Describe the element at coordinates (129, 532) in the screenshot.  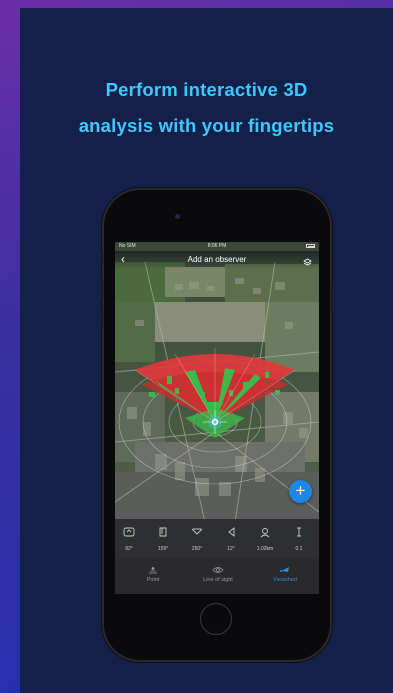
I see `heading-icon` at that location.